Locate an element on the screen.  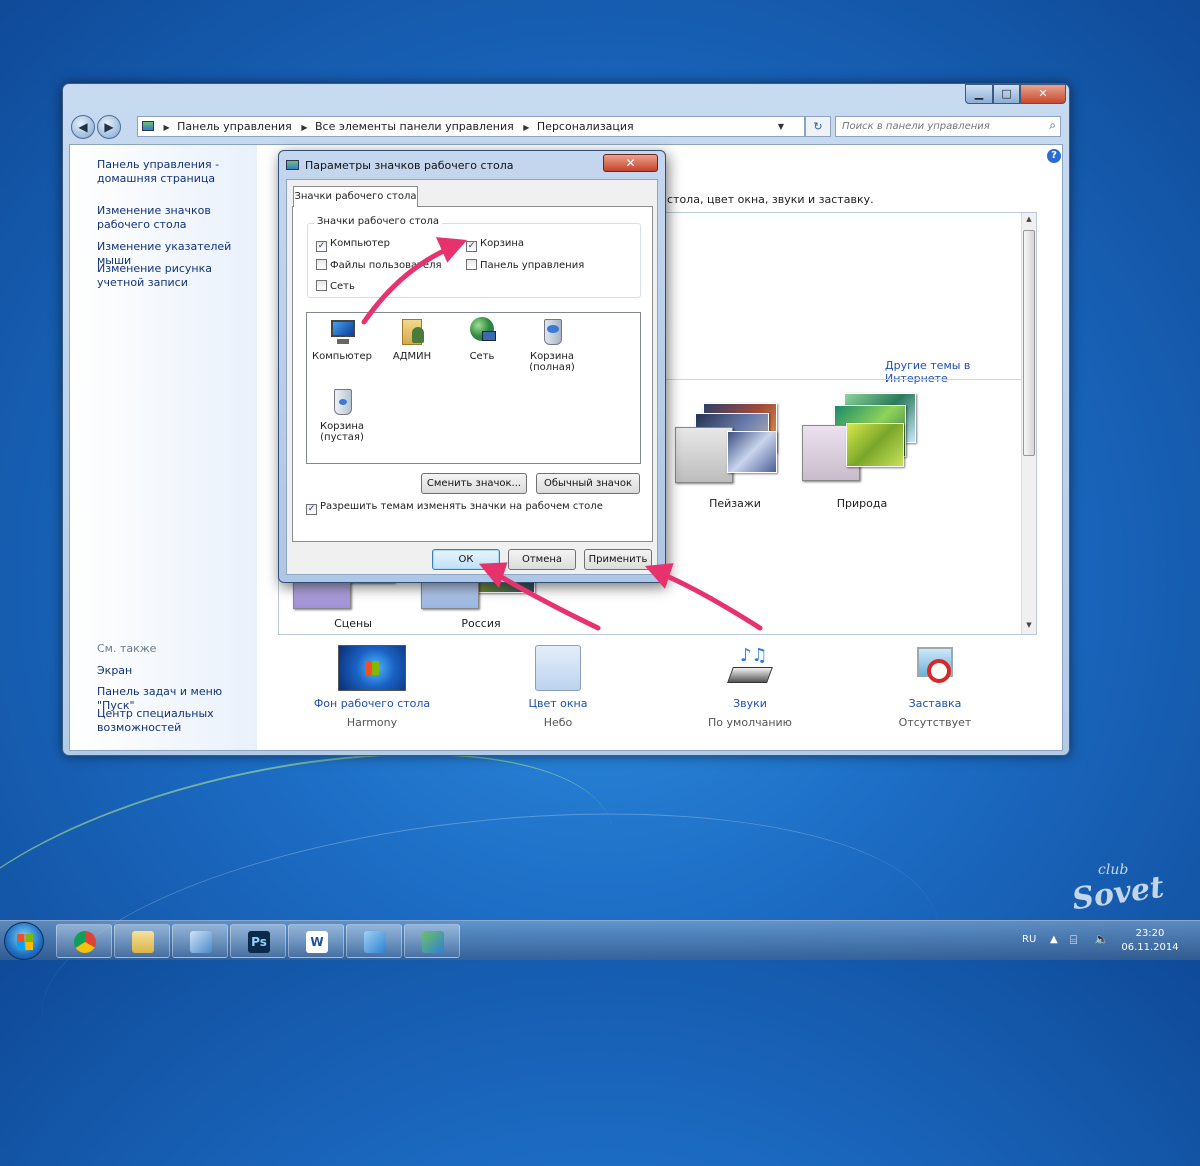
checkbox-computer: ✓ Компьютер is located at coordinates (353, 245).